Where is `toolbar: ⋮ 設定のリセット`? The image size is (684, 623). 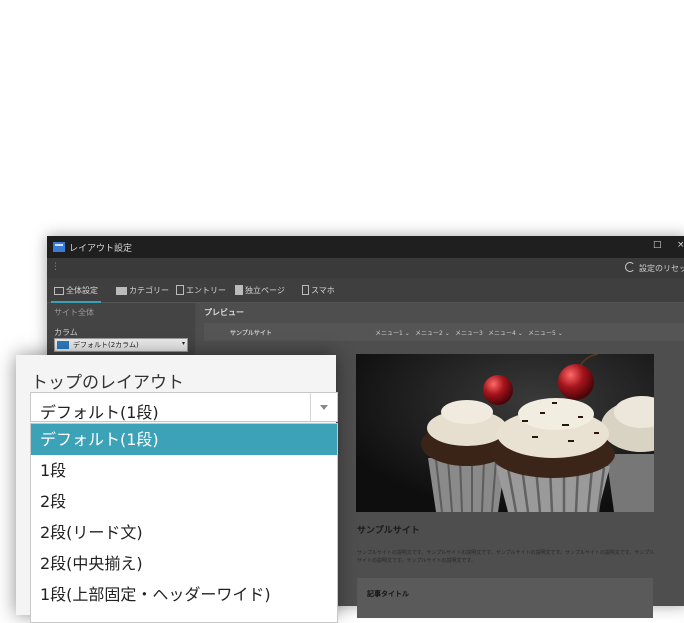
toolbar: ⋮ 設定のリセット is located at coordinates (365, 268).